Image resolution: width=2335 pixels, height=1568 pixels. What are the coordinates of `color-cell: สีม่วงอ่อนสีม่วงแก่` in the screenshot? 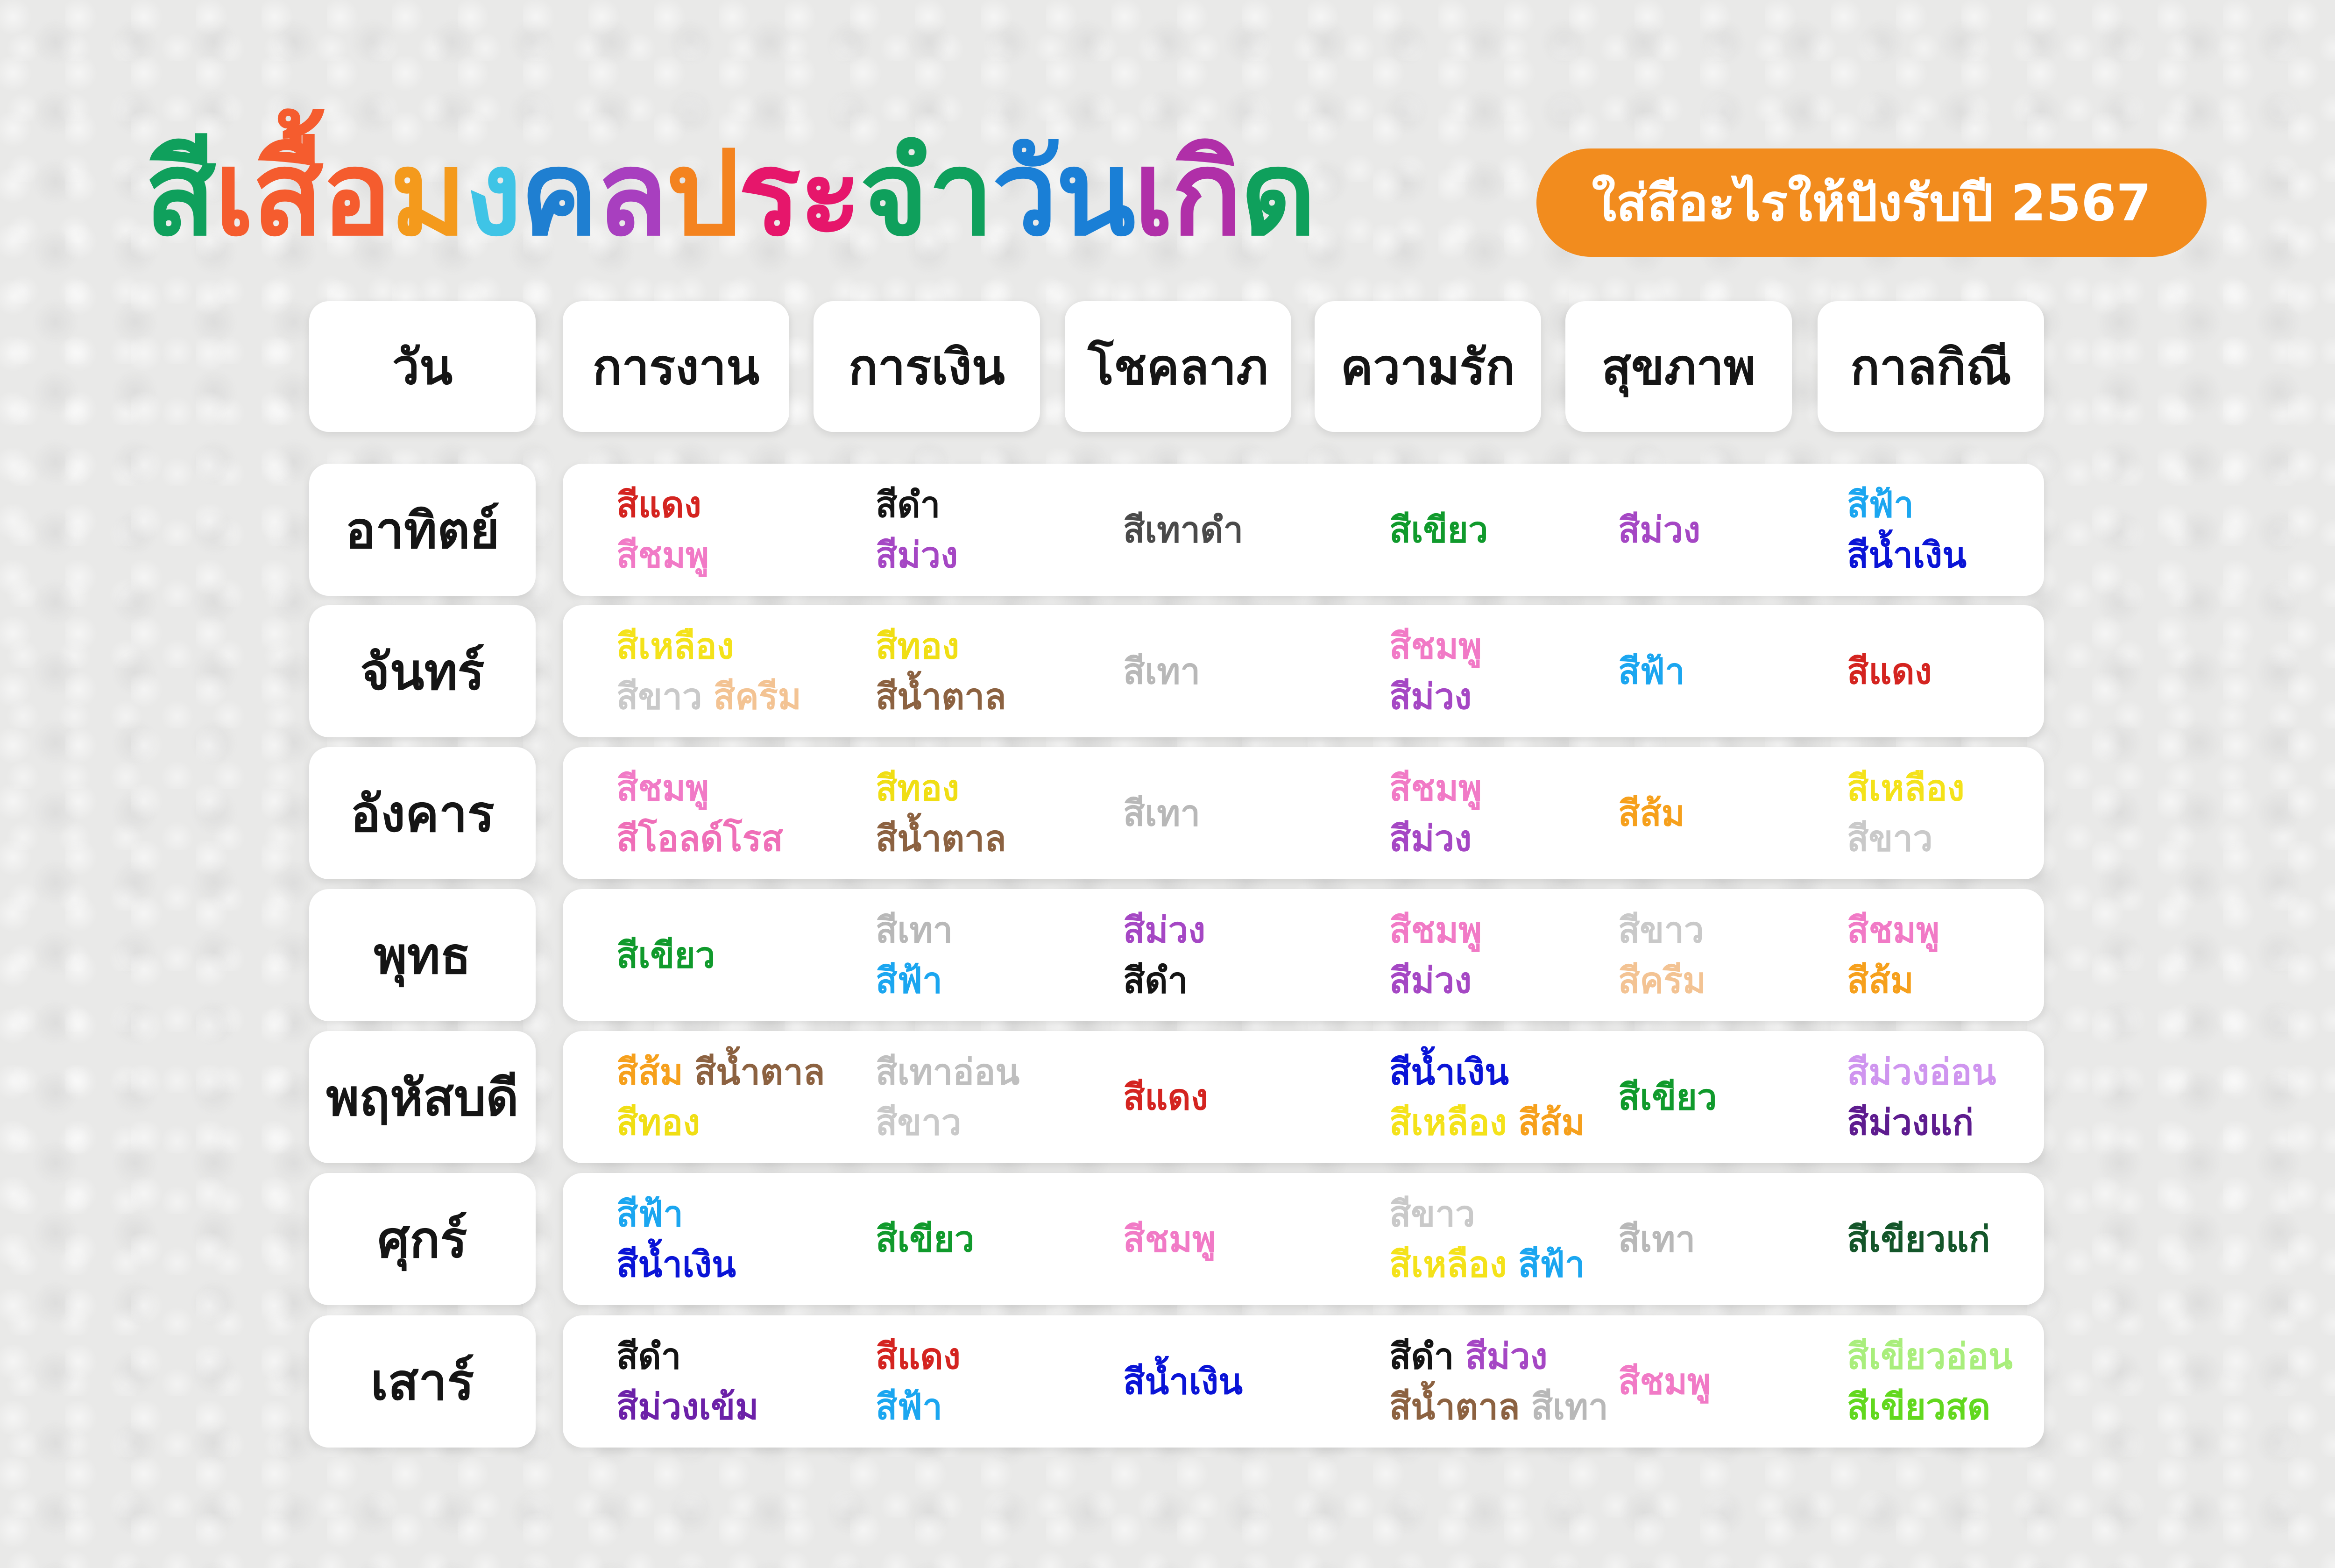 It's located at (1922, 1097).